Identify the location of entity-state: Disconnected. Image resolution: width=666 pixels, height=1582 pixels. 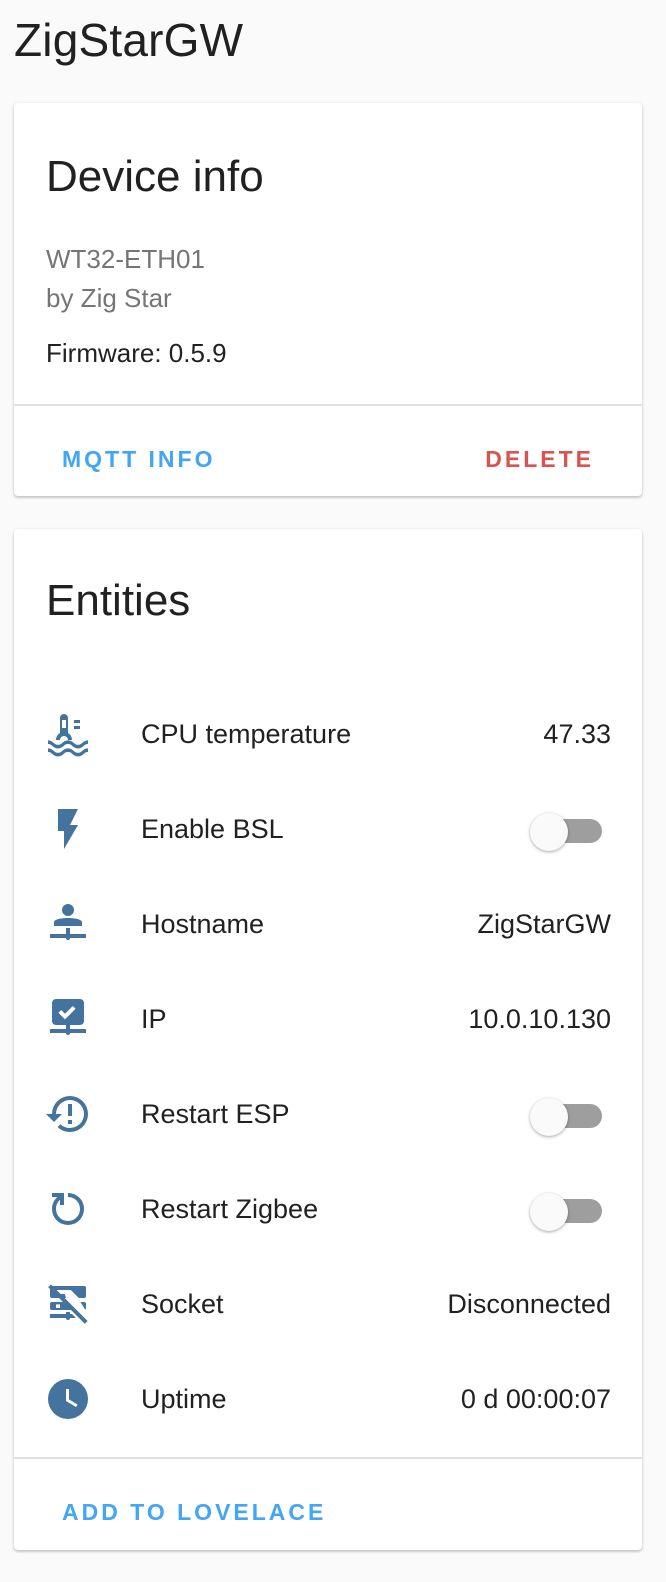
(529, 1304).